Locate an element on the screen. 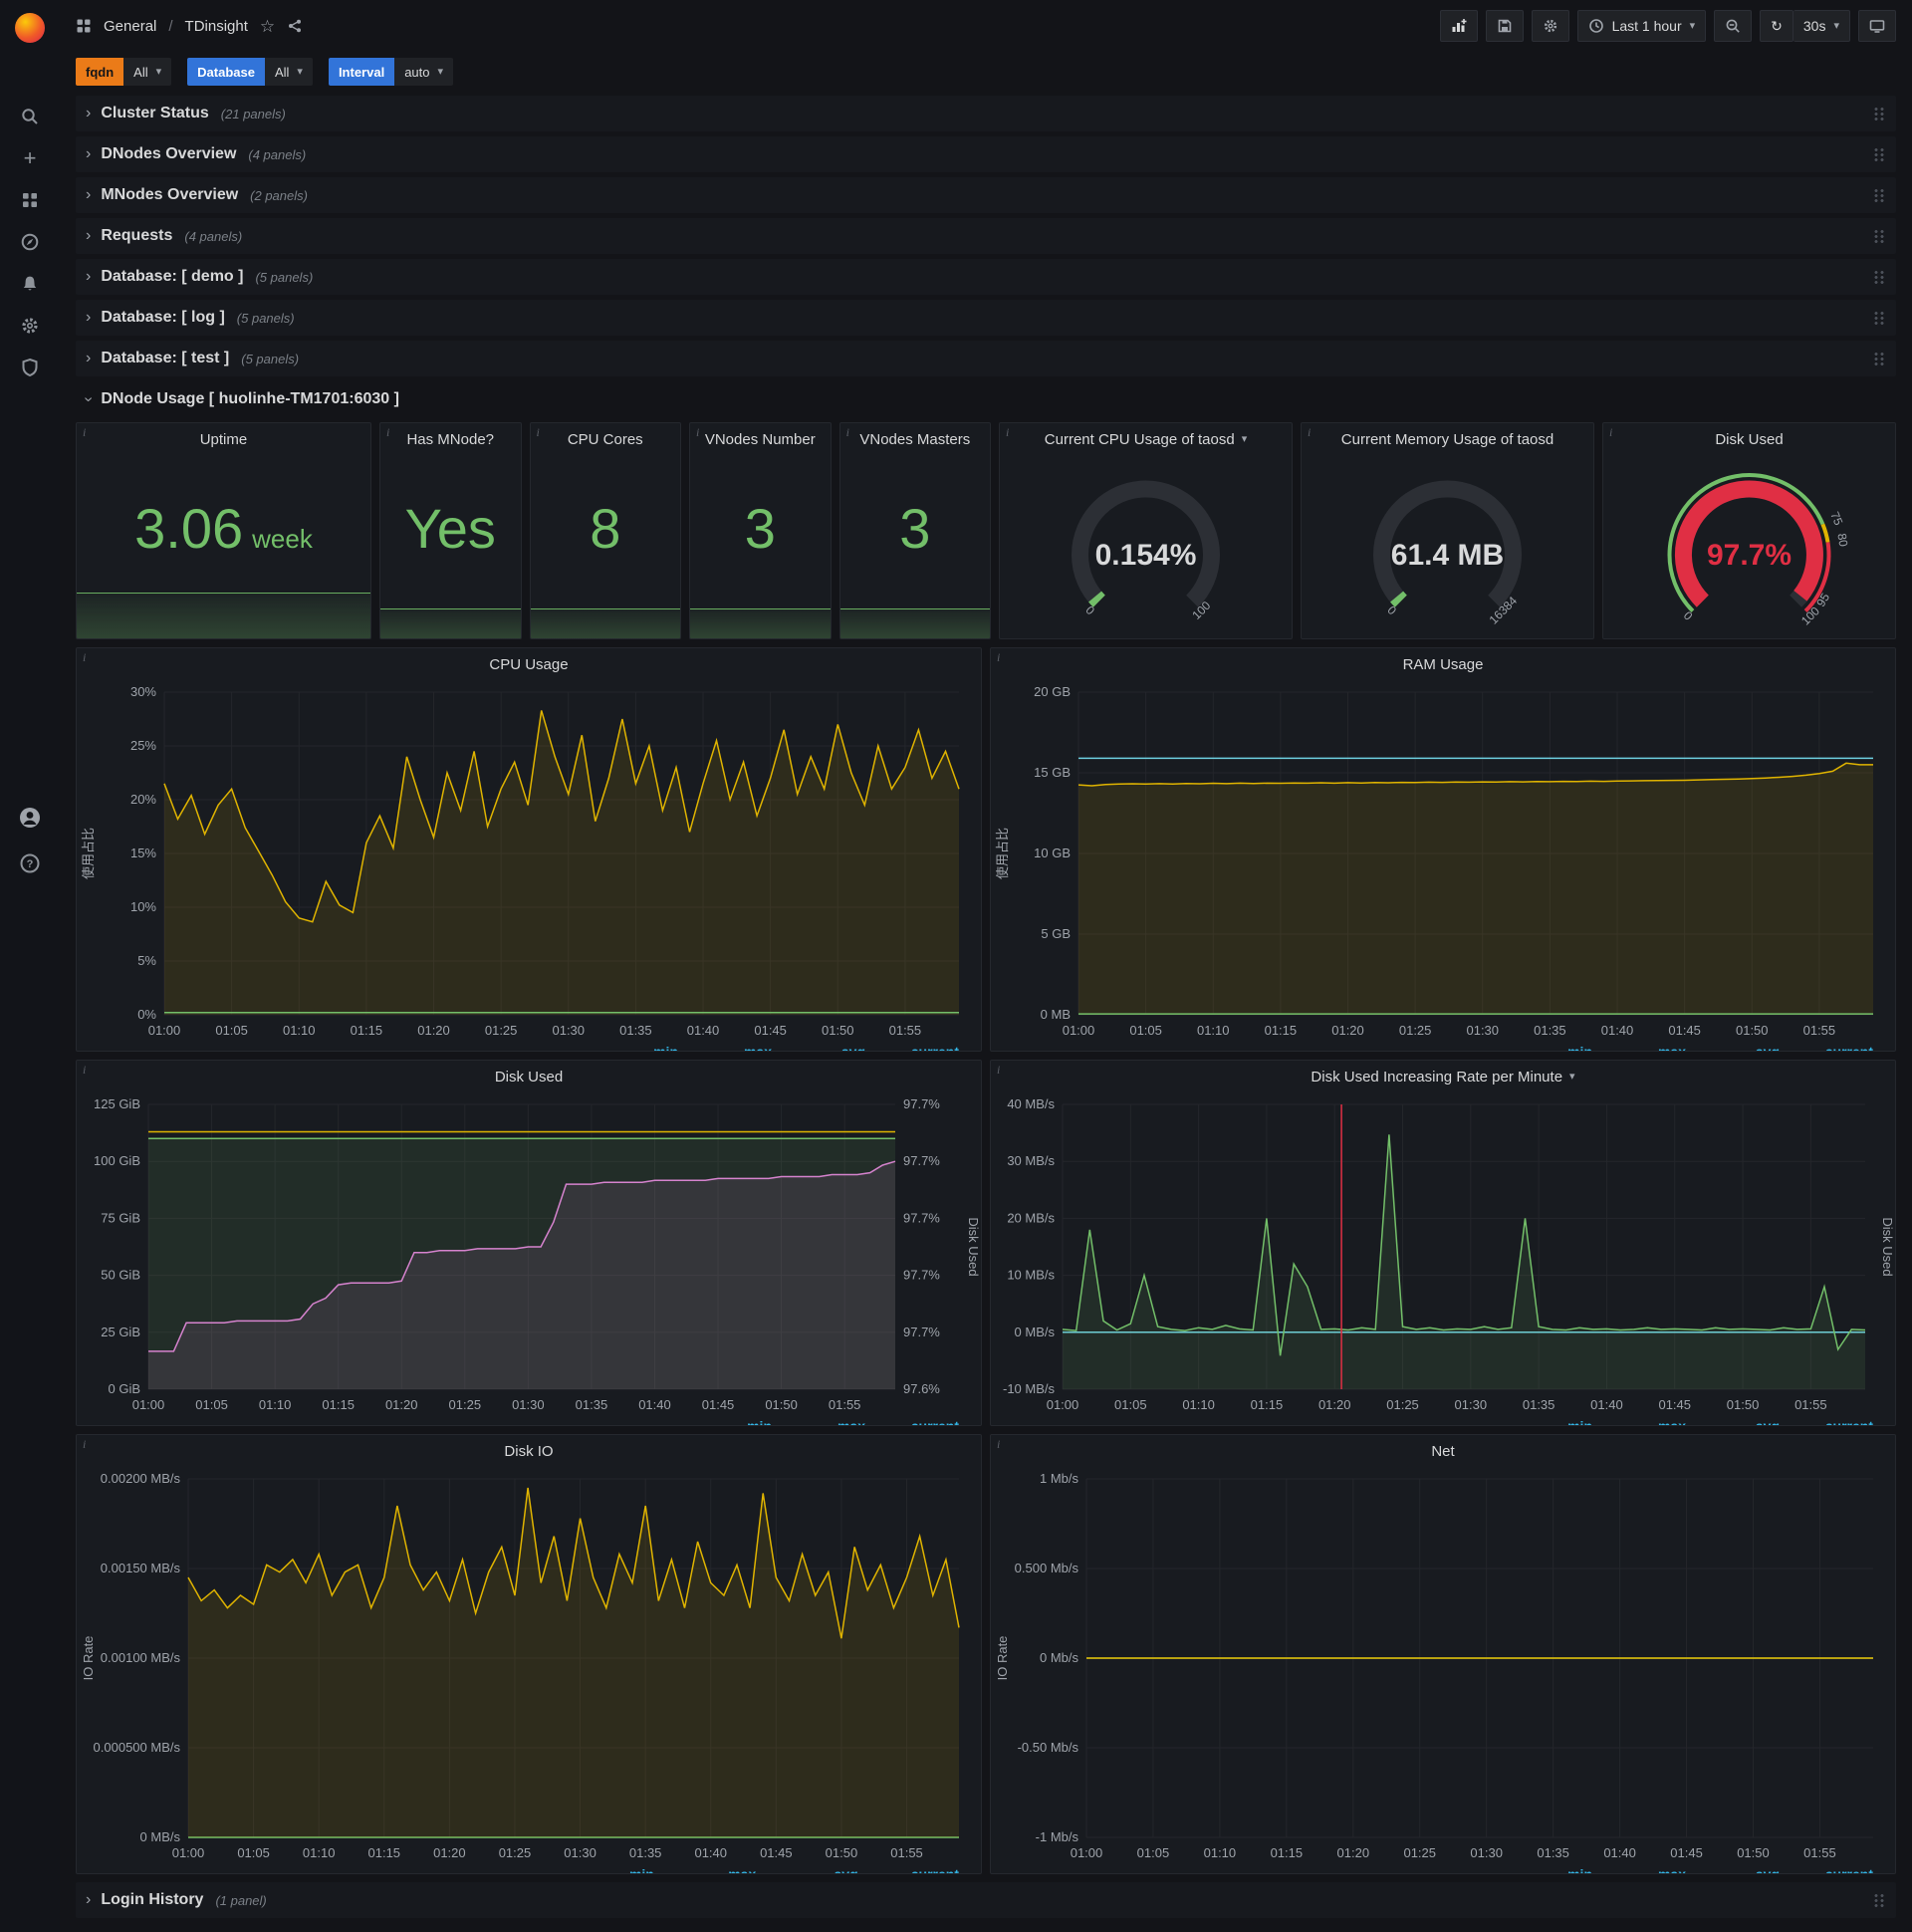  refresh-interval-picker: 30s ▾ is located at coordinates (1821, 26).